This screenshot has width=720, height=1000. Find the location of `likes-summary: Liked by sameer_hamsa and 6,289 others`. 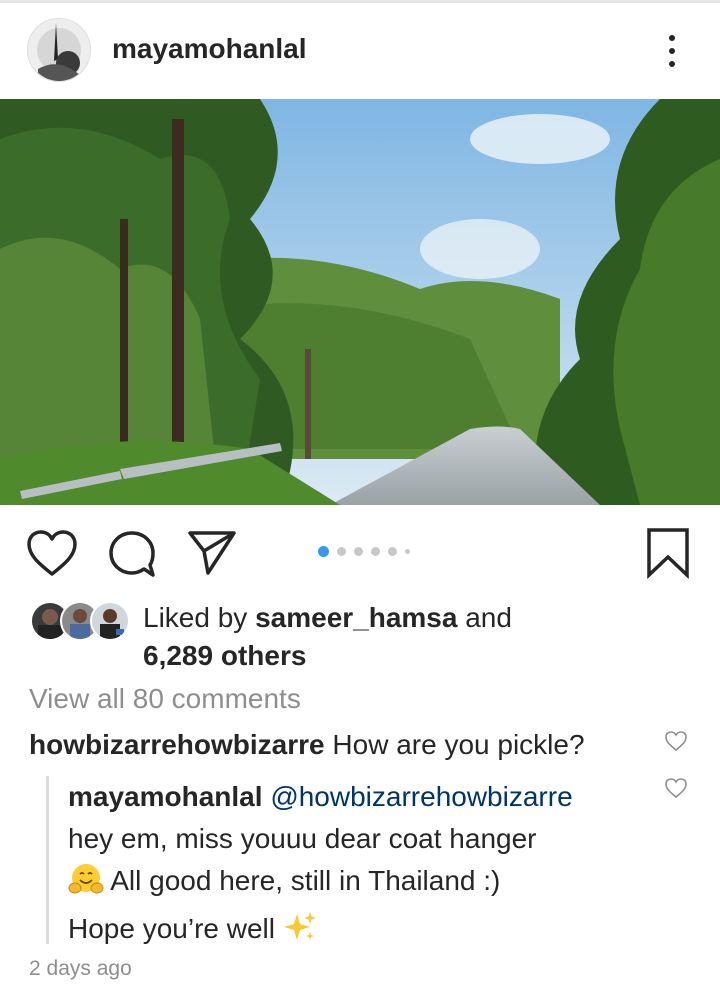

likes-summary: Liked by sameer_hamsa and 6,289 others is located at coordinates (327, 637).